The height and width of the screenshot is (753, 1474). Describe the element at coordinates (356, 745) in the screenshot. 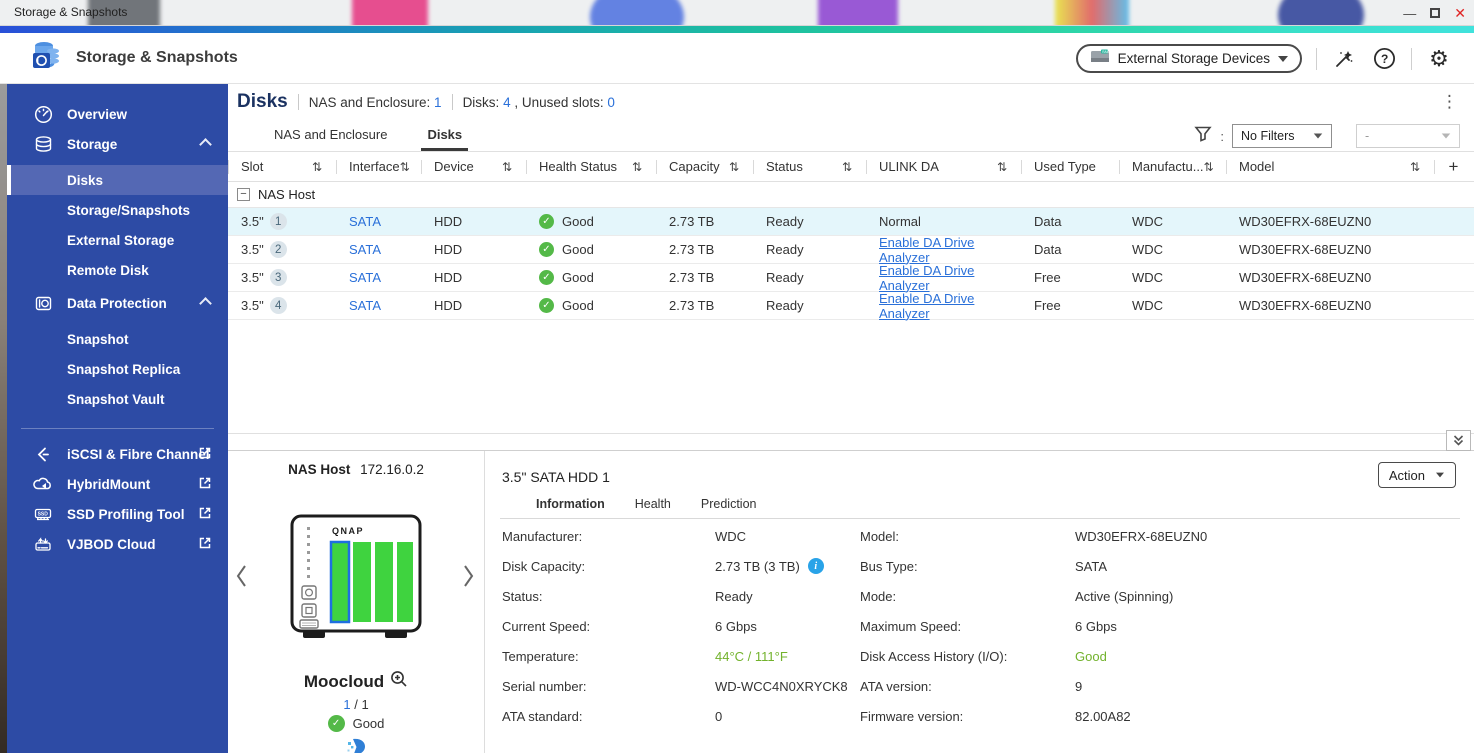

I see `da-drive-analyzer-icon` at that location.